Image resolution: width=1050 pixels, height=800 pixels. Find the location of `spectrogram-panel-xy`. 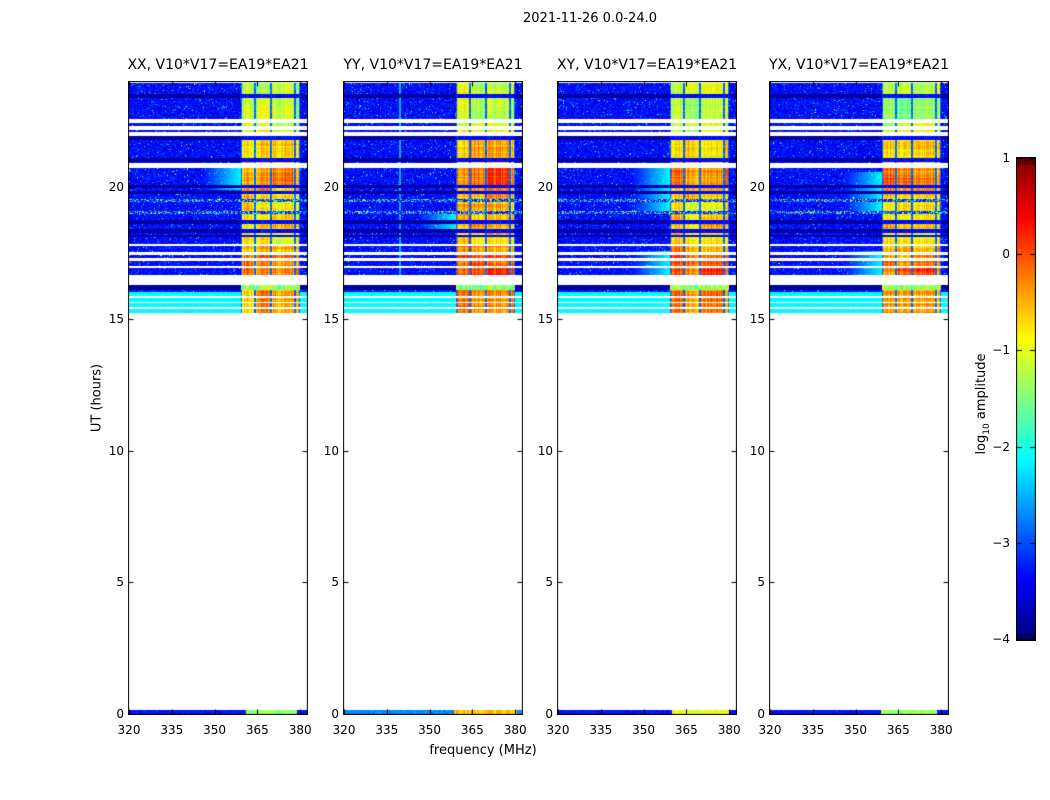

spectrogram-panel-xy is located at coordinates (647, 398).